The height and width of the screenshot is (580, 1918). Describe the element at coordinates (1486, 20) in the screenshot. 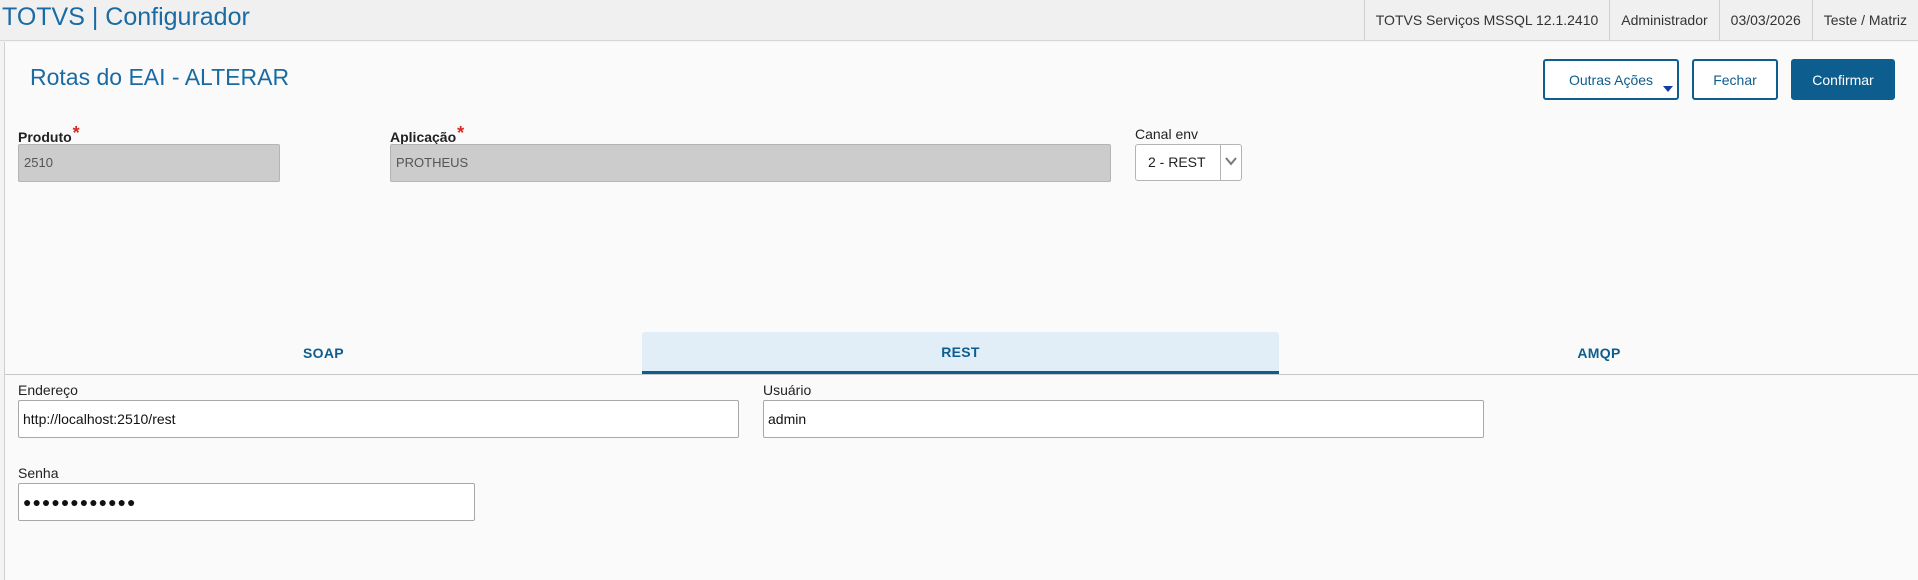

I see `environment-info: TOTVS Serviços MSSQL 12.1.2410` at that location.